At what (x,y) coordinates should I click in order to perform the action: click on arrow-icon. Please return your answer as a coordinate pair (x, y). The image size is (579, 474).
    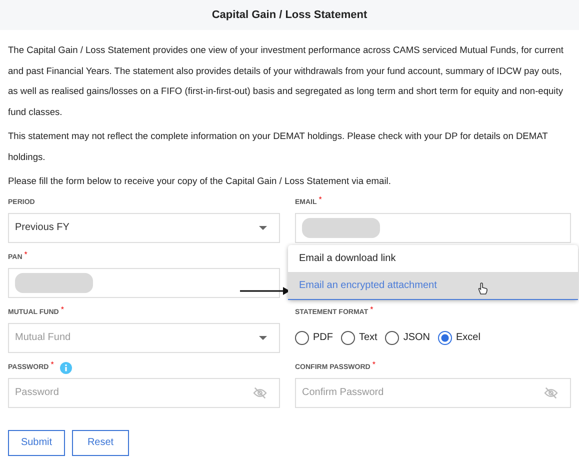
    Looking at the image, I should click on (265, 290).